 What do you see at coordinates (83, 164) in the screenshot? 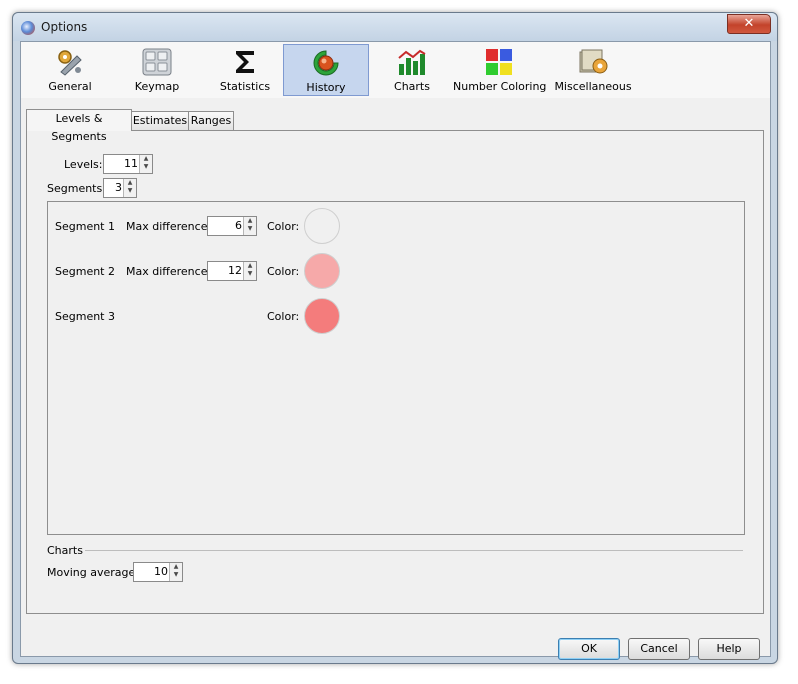
I see `levels-label: Levels:` at bounding box center [83, 164].